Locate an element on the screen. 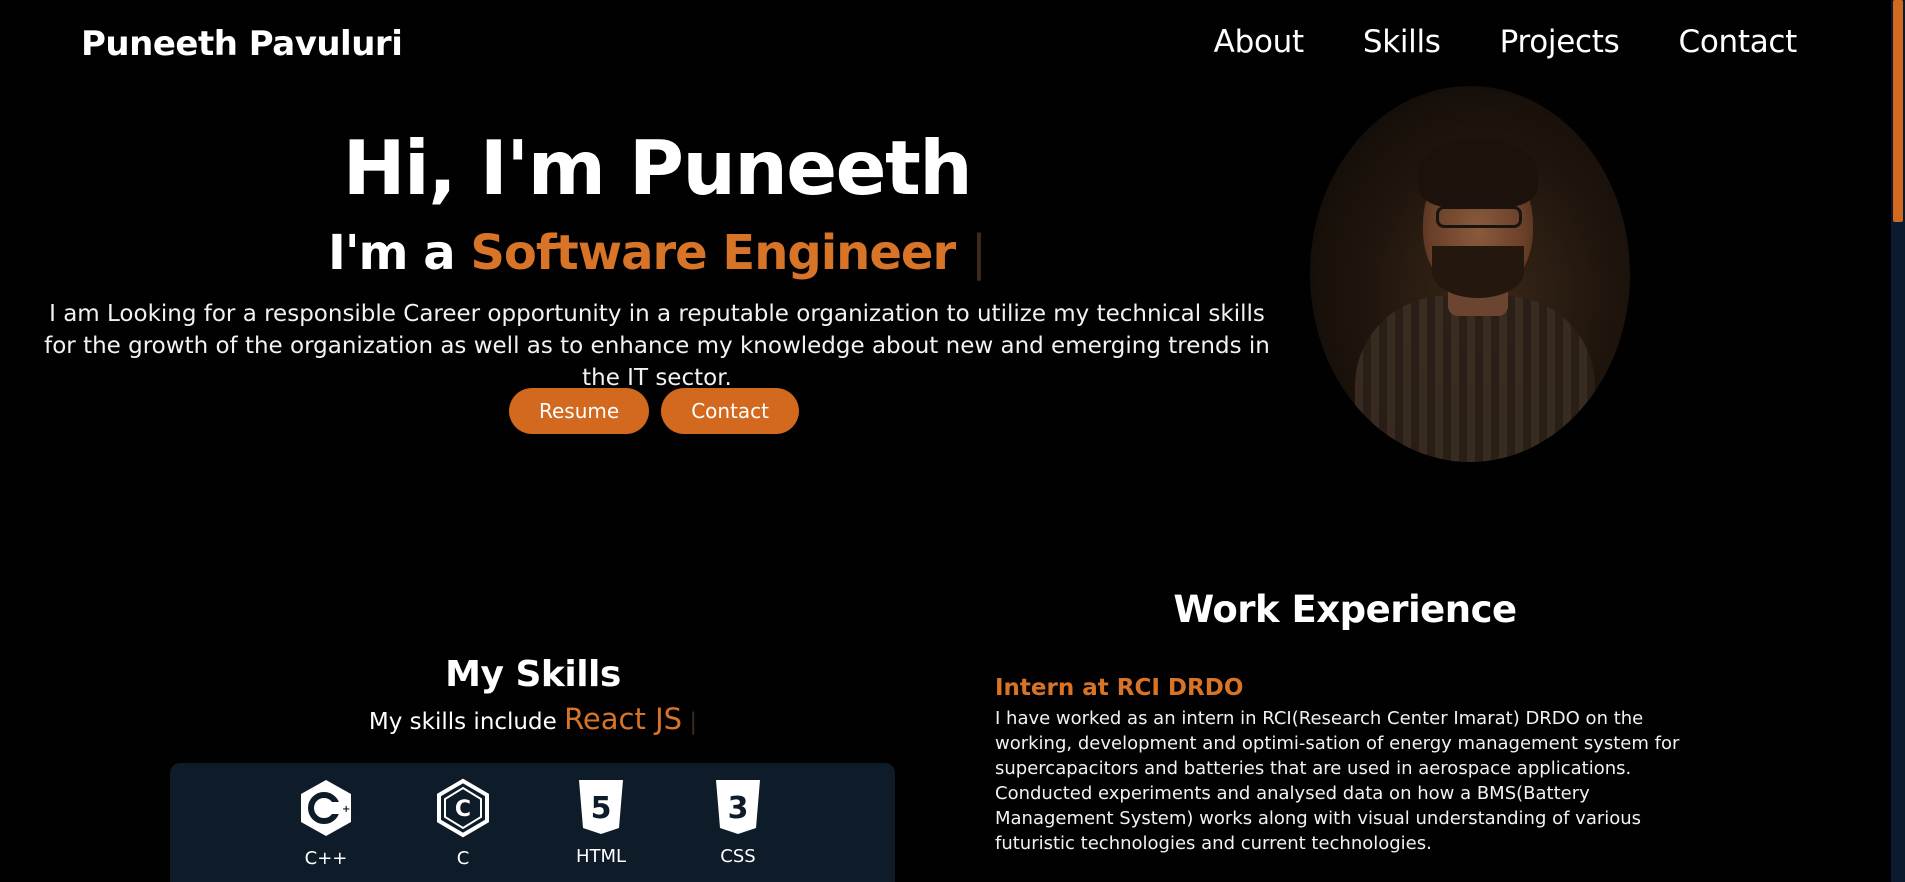 Image resolution: width=1905 pixels, height=882 pixels. skill-item-css: 3 CSS is located at coordinates (738, 822).